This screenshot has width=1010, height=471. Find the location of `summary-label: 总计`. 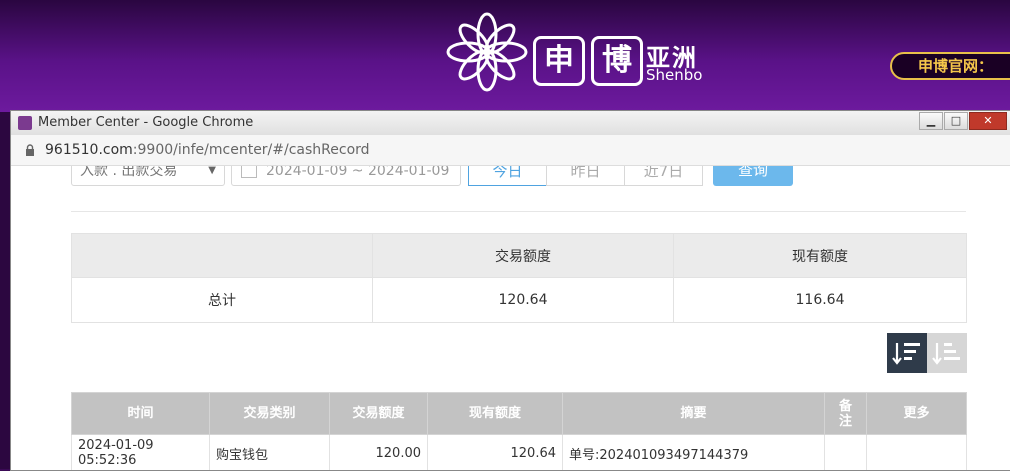

summary-label: 总计 is located at coordinates (222, 300).